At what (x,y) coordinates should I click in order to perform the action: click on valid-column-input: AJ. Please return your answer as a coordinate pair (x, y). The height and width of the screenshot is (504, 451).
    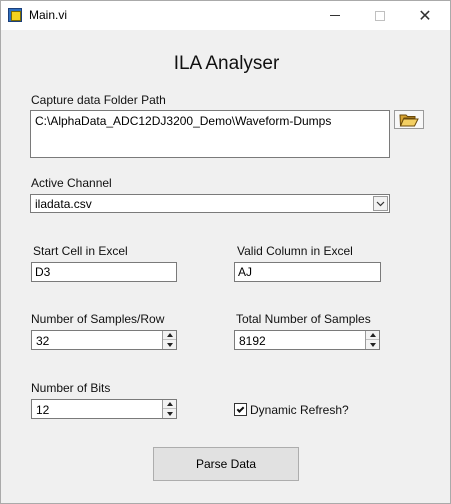
    Looking at the image, I should click on (307, 272).